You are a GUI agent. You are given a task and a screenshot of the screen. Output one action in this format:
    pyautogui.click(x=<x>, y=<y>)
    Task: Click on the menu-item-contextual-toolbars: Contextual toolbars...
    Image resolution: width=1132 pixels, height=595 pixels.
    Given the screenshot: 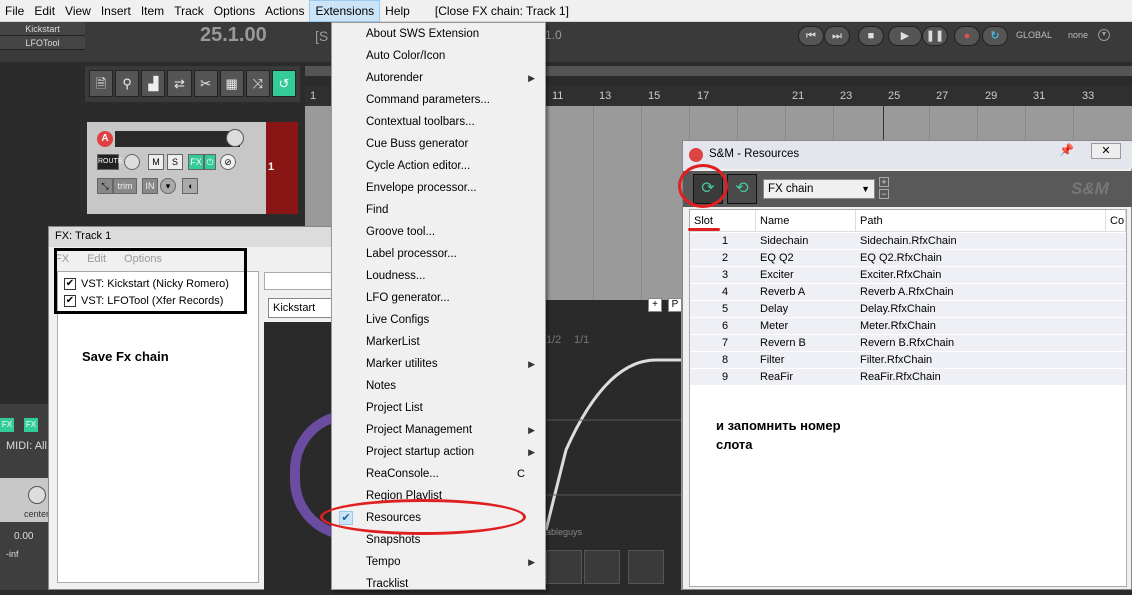 What is the action you would take?
    pyautogui.click(x=438, y=122)
    